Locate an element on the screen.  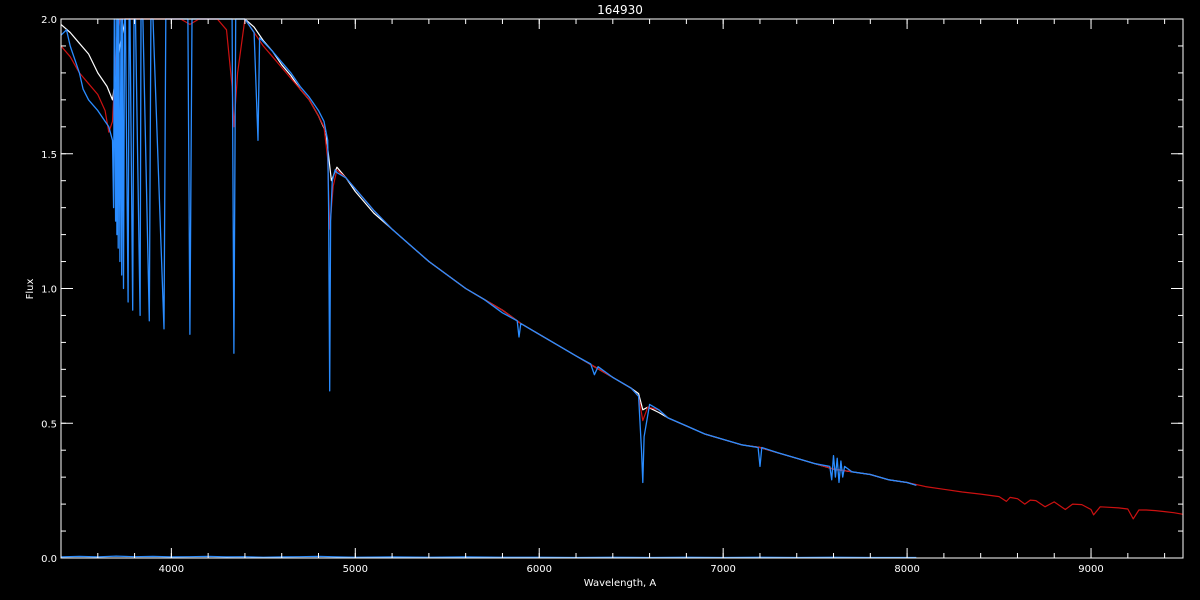
x-tick-label: 9000 is located at coordinates (1090, 569).